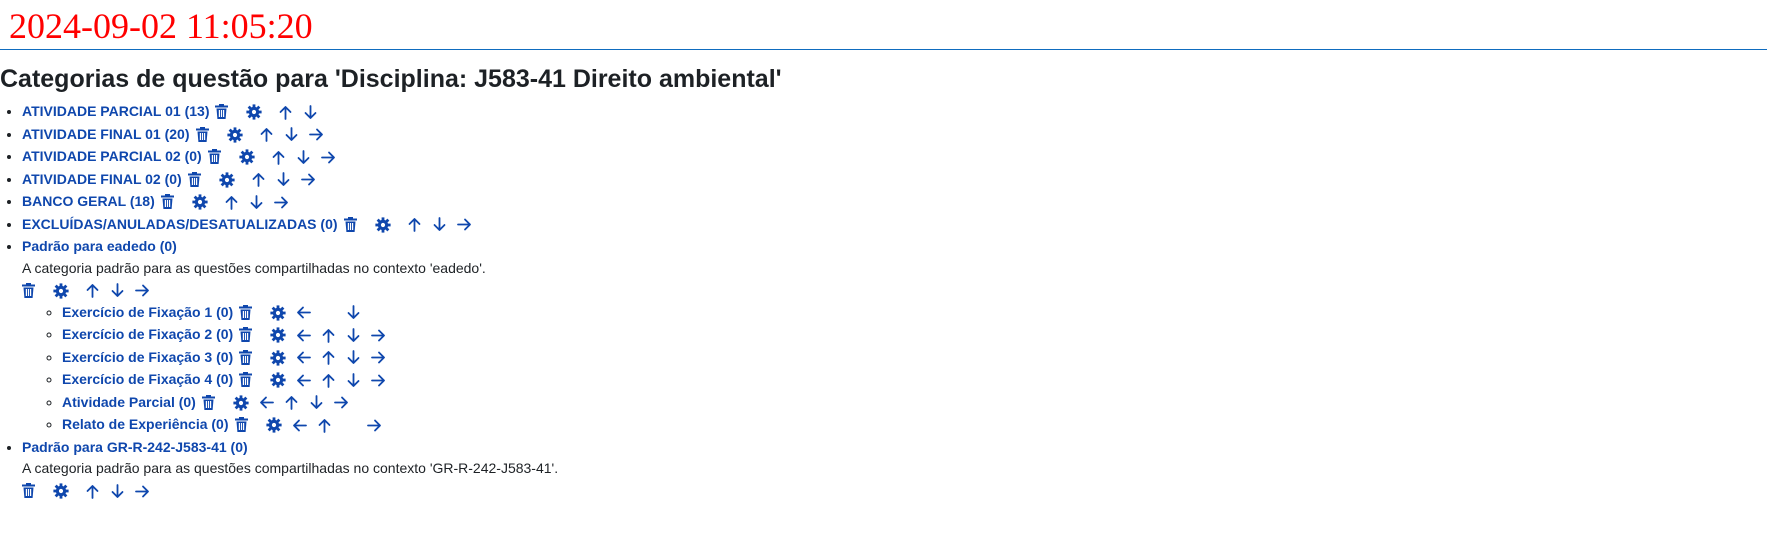  What do you see at coordinates (99, 246) in the screenshot?
I see `category-link: Padrão para eadedo (0)` at bounding box center [99, 246].